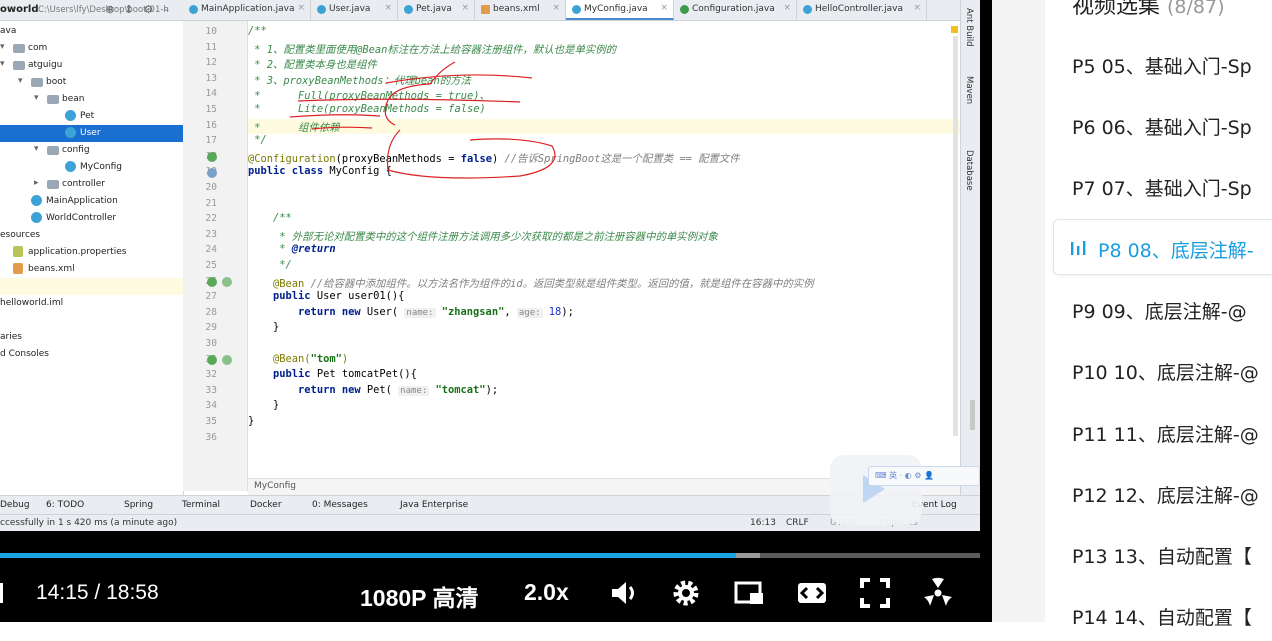 The height and width of the screenshot is (641, 1272). What do you see at coordinates (275, 486) in the screenshot?
I see `breadcrumb-item: MyConfig` at bounding box center [275, 486].